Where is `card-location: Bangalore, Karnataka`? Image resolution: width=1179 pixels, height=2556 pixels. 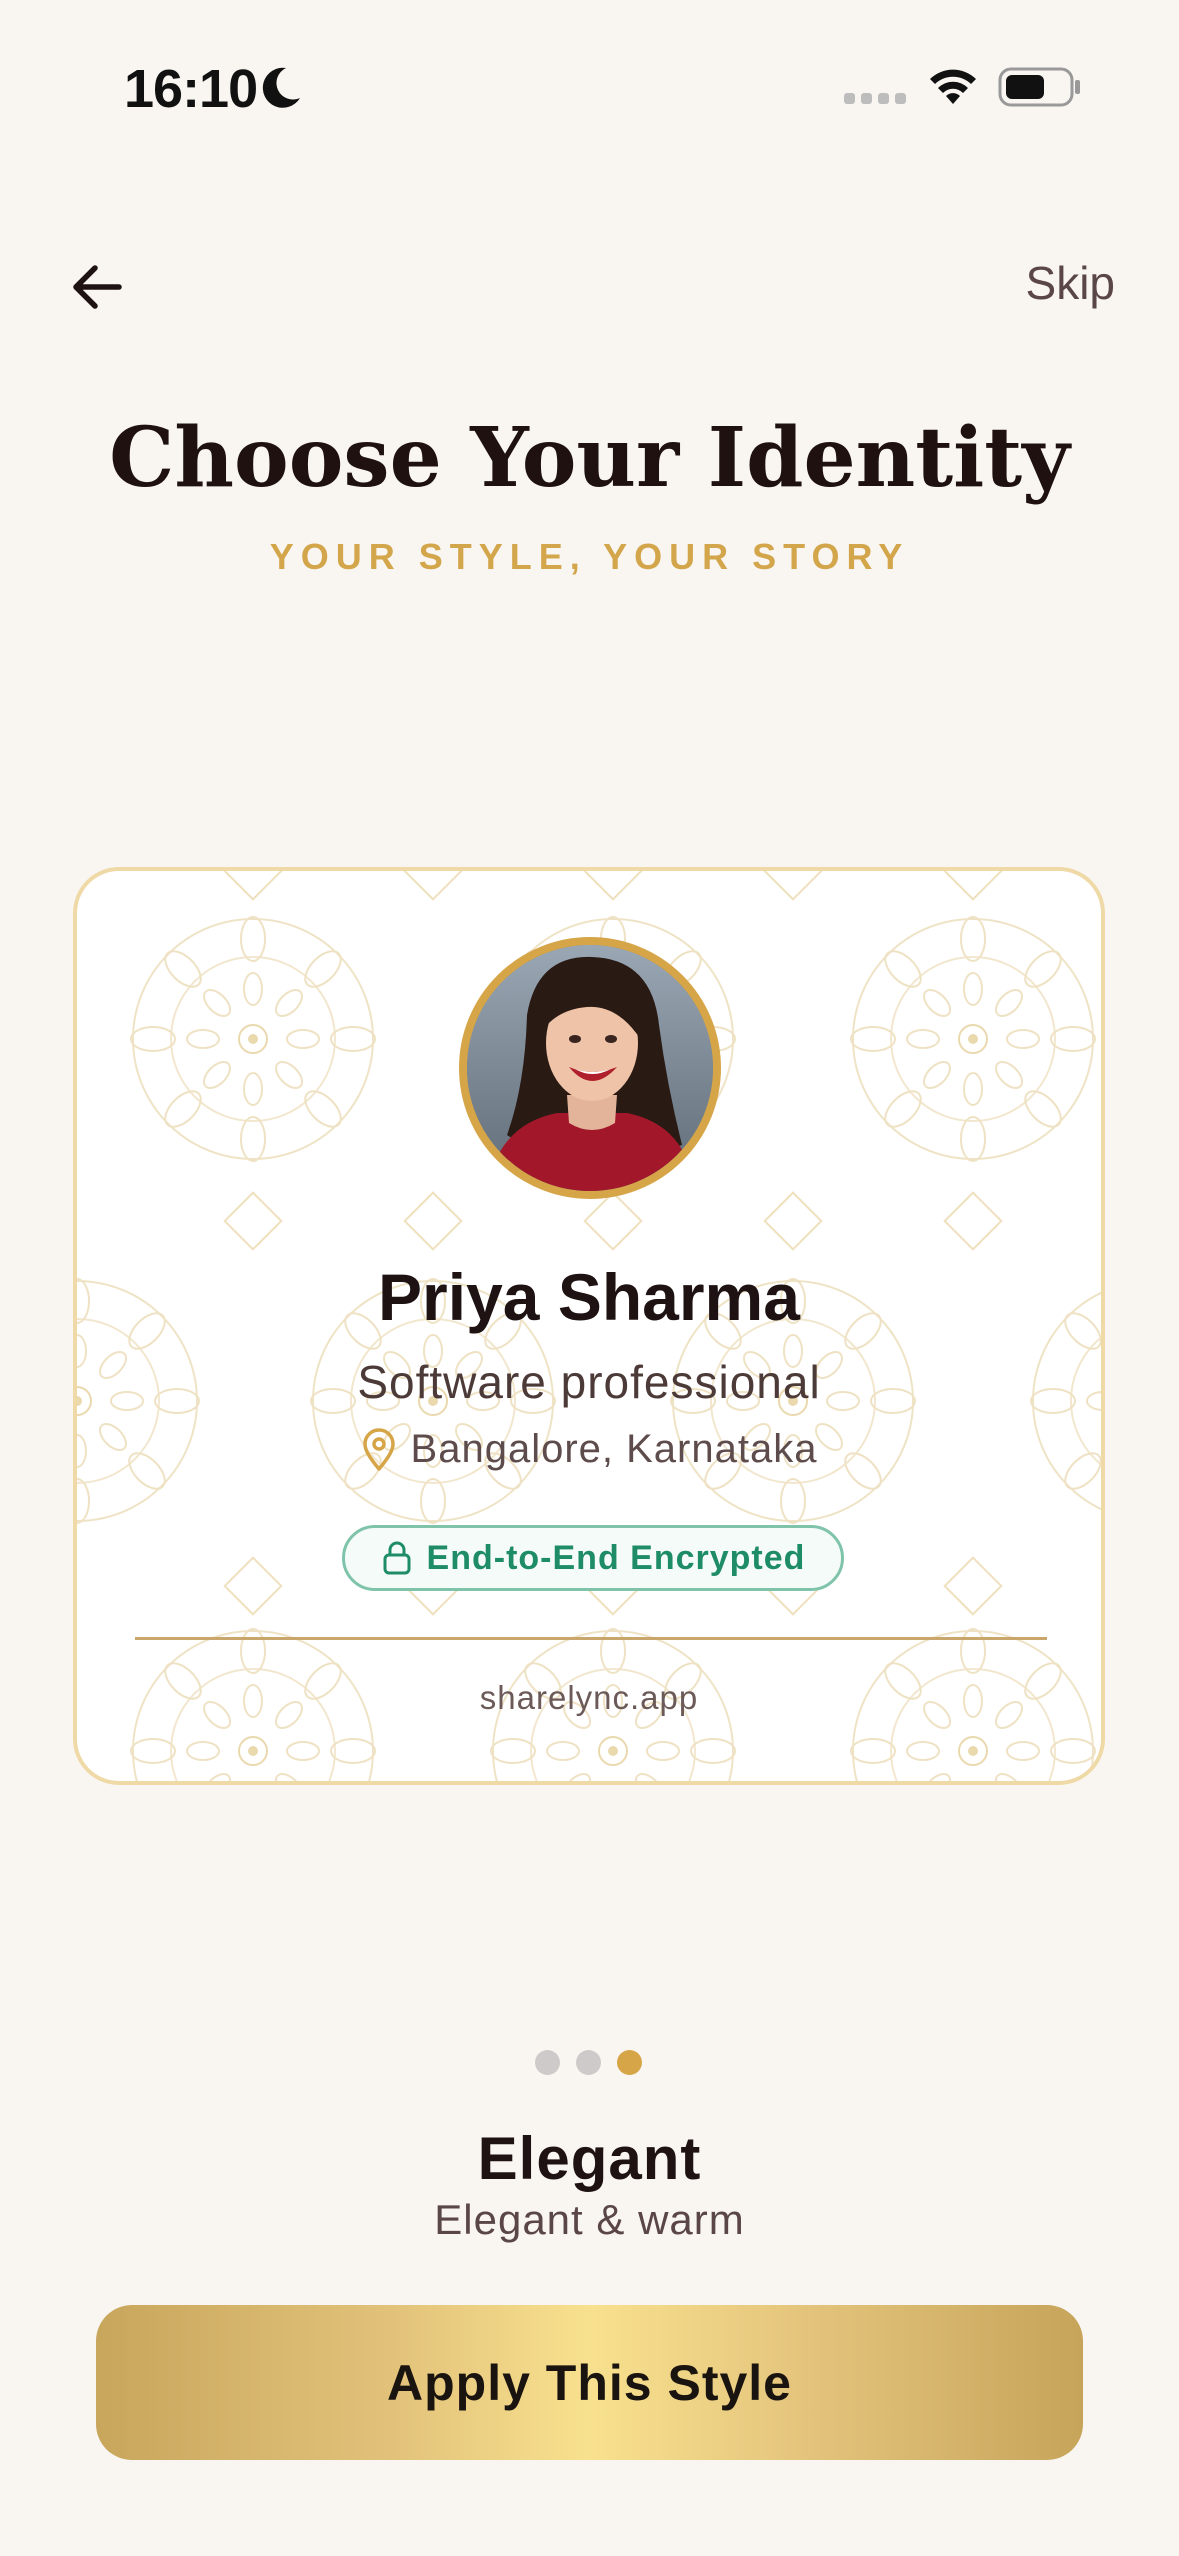 card-location: Bangalore, Karnataka is located at coordinates (589, 1449).